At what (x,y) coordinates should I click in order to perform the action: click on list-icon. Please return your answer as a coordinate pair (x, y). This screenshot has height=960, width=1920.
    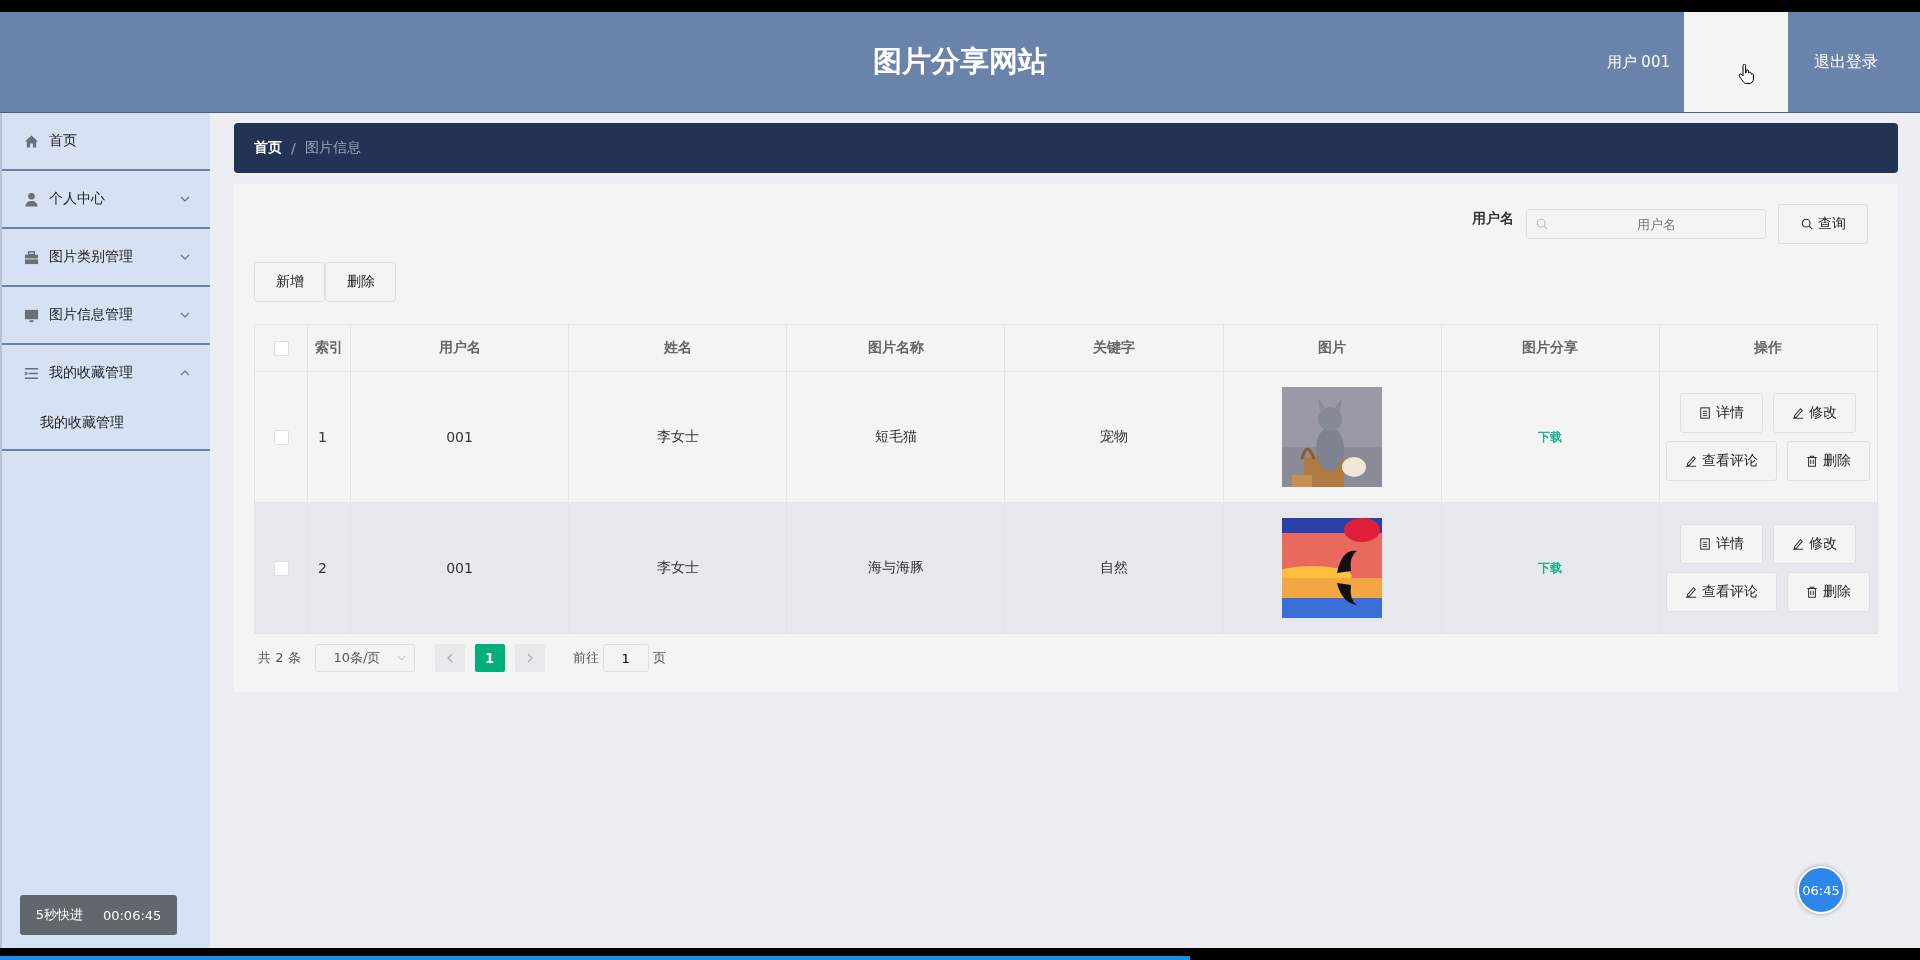
    Looking at the image, I should click on (31, 373).